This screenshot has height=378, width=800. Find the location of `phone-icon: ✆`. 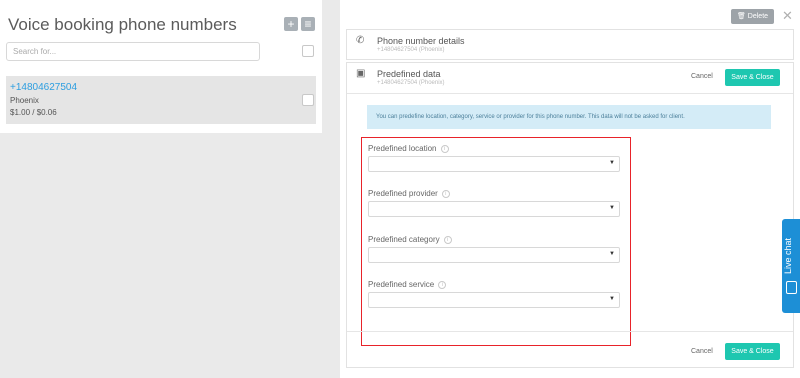

phone-icon: ✆ is located at coordinates (360, 40).